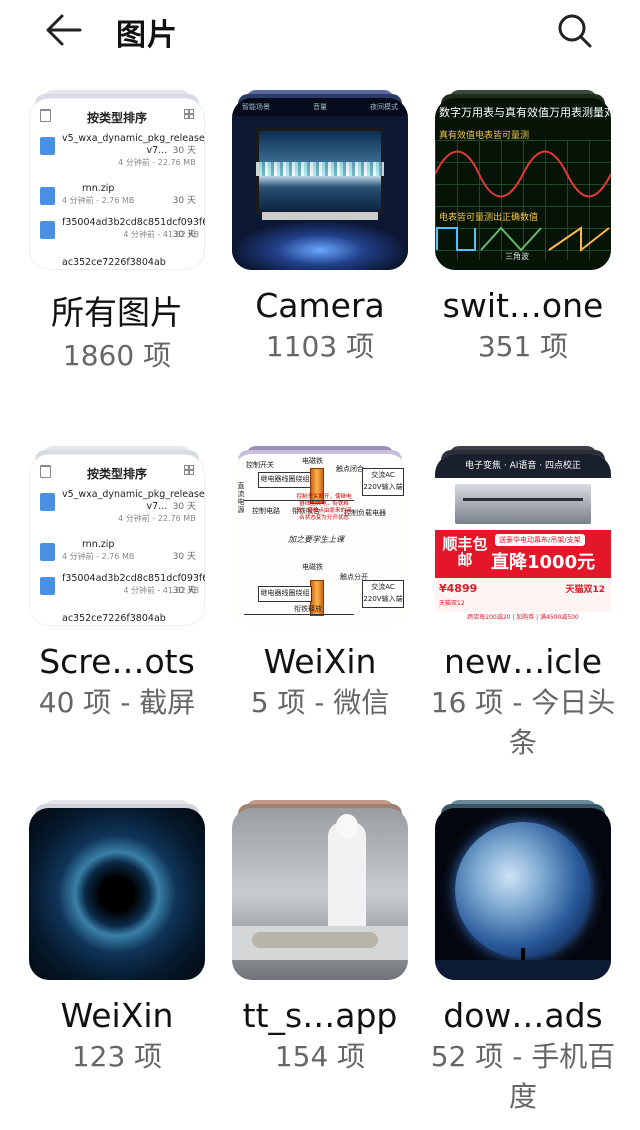  What do you see at coordinates (574, 30) in the screenshot?
I see `search-button` at bounding box center [574, 30].